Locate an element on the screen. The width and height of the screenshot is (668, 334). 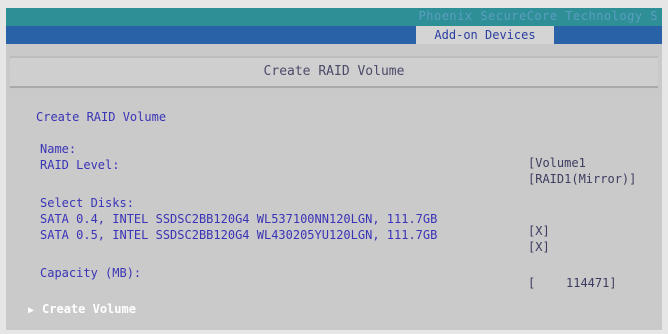
capacity-bracket: [ is located at coordinates (532, 283).